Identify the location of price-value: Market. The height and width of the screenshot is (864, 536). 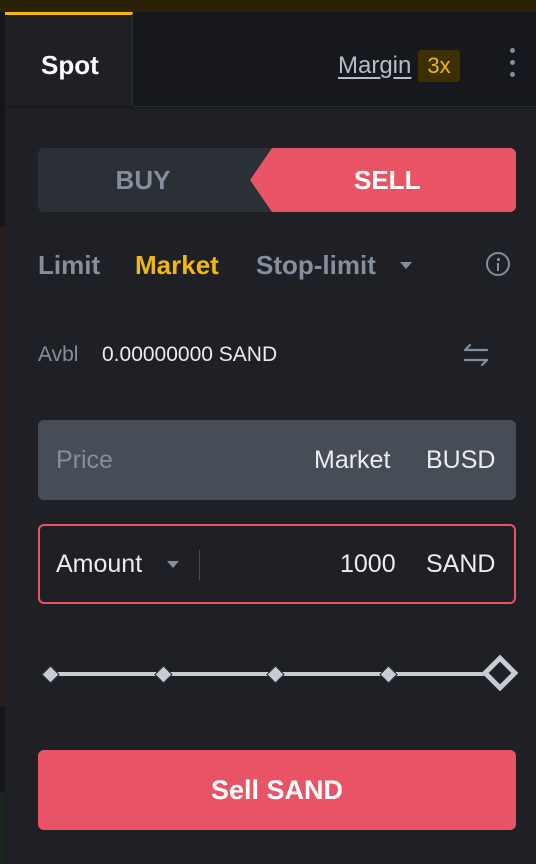
(352, 460).